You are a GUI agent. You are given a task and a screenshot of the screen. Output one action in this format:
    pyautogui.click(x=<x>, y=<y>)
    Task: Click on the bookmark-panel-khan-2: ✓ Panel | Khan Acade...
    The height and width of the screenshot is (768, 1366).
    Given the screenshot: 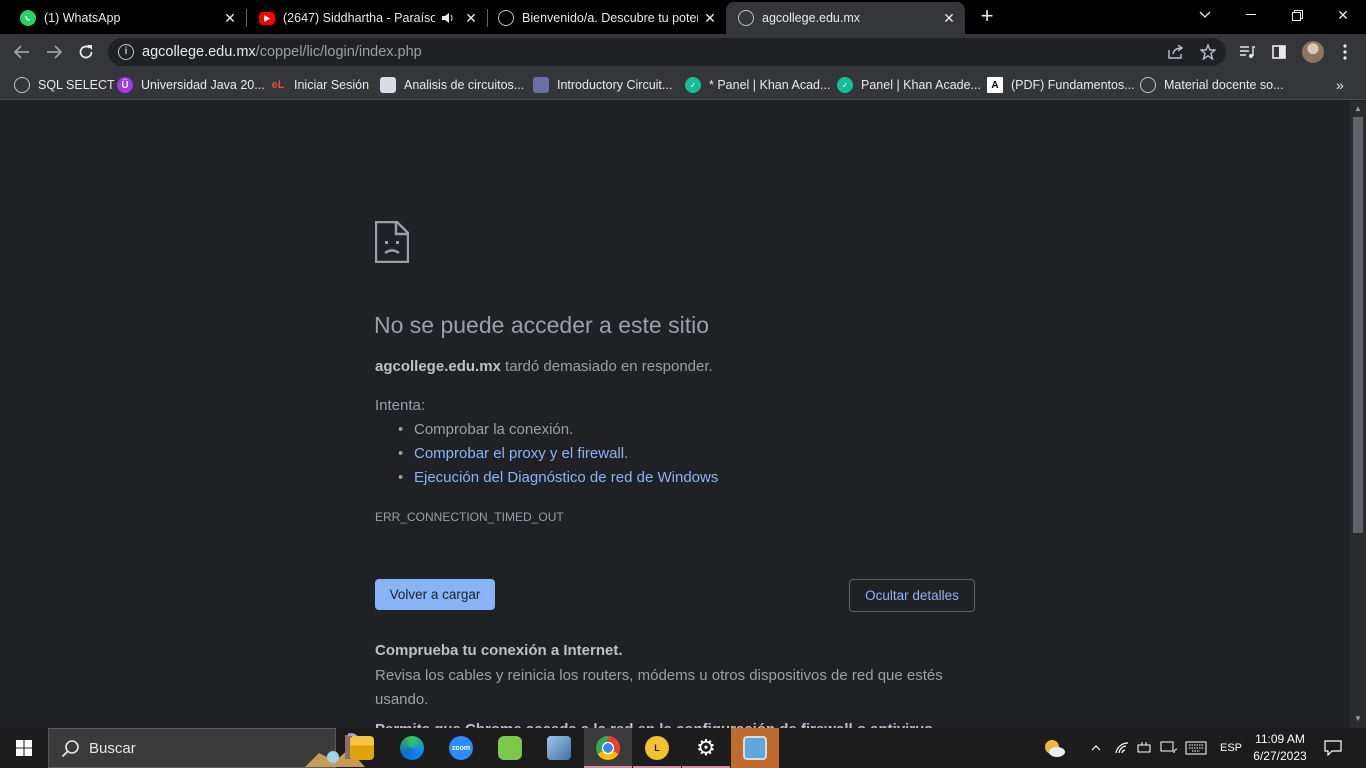 What is the action you would take?
    pyautogui.click(x=909, y=85)
    